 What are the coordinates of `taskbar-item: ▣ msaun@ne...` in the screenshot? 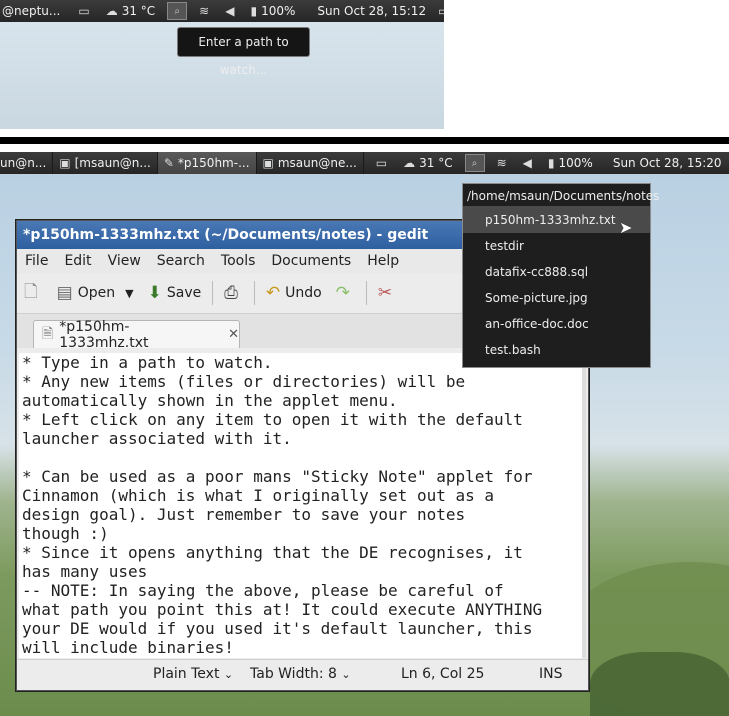 It's located at (310, 163).